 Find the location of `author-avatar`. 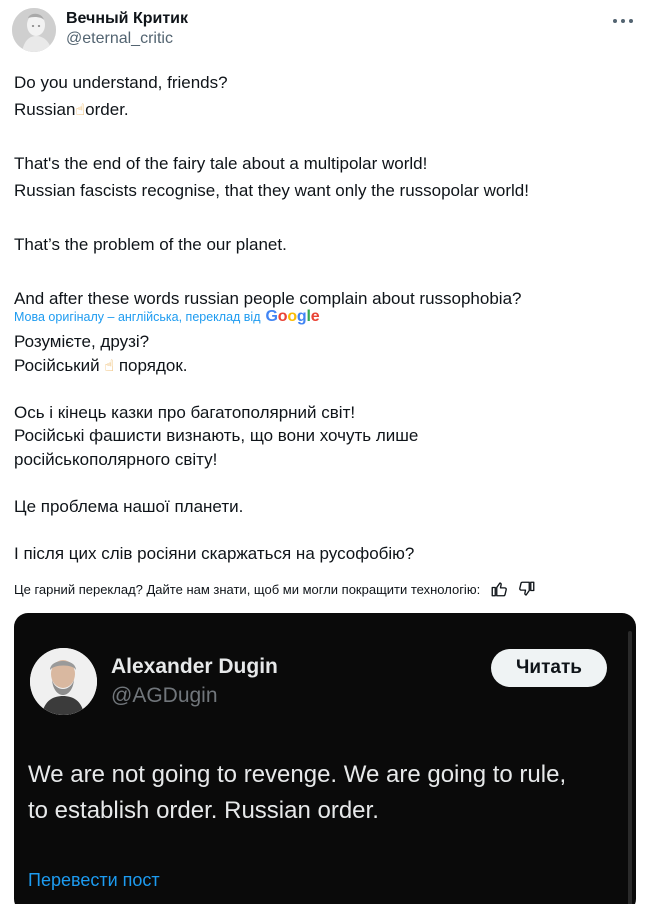

author-avatar is located at coordinates (34, 30).